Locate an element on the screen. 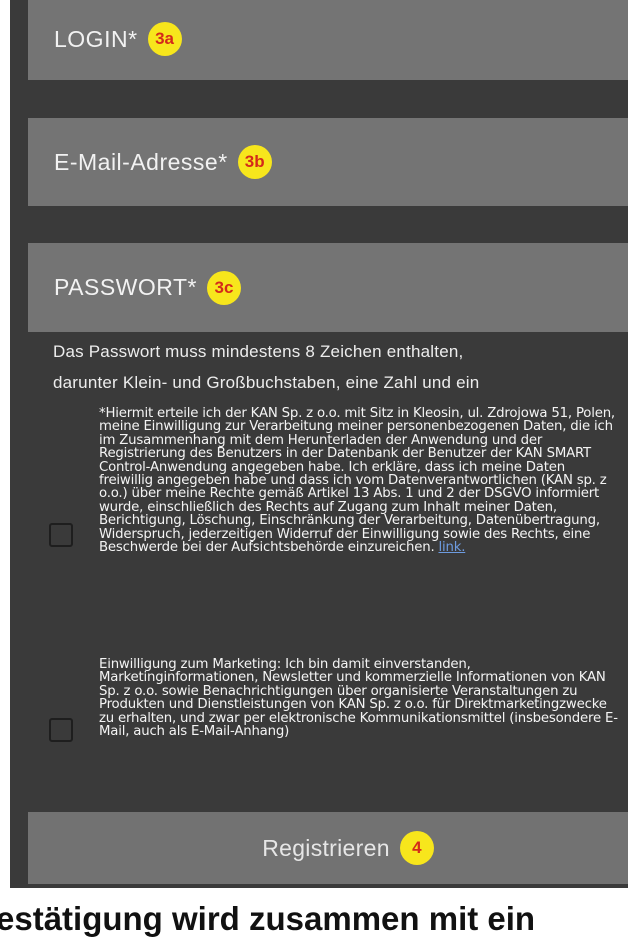  step-badge-3a: 3a is located at coordinates (164, 39).